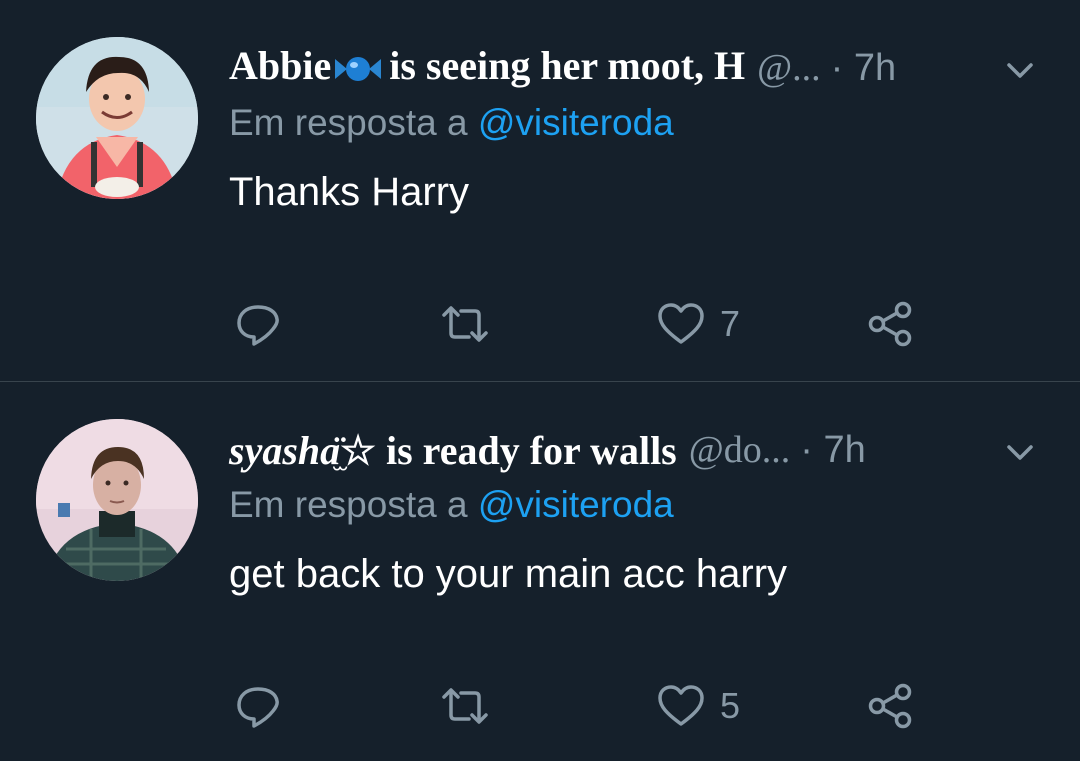 This screenshot has width=1080, height=761. I want to click on like-button: 5, so click(698, 706).